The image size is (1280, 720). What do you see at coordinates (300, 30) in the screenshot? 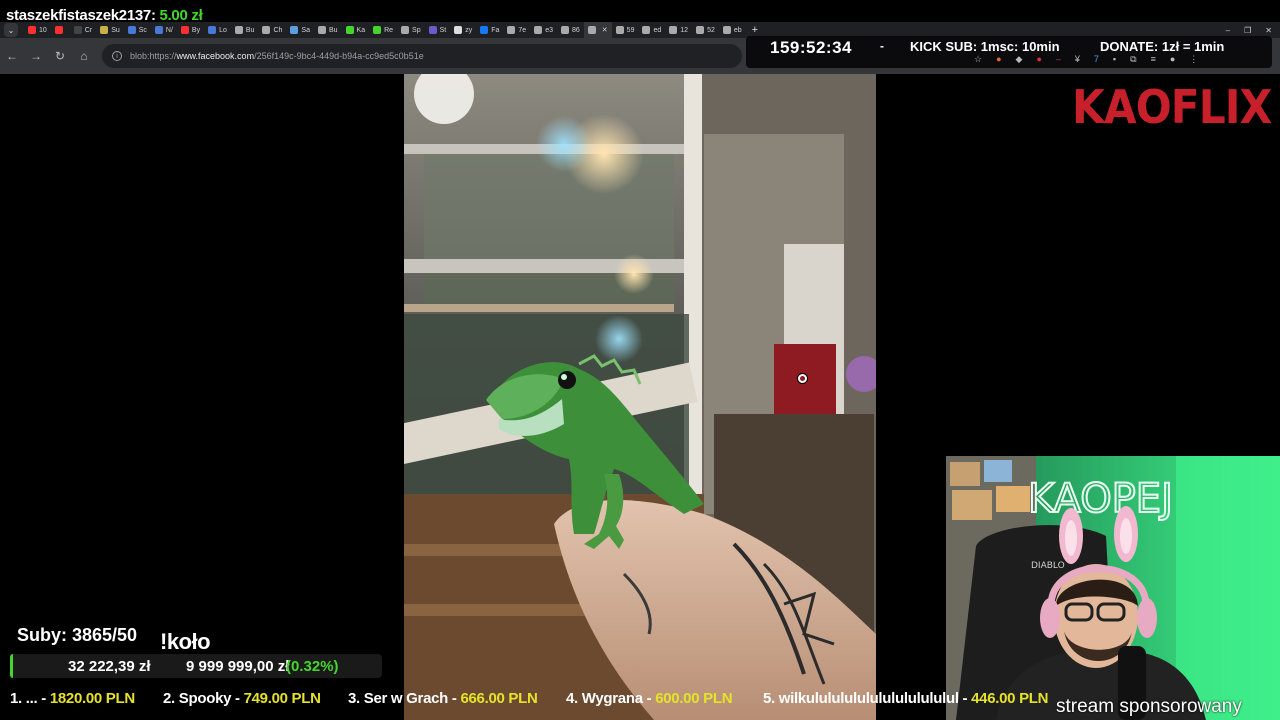
I see `browser-tab: Sa` at bounding box center [300, 30].